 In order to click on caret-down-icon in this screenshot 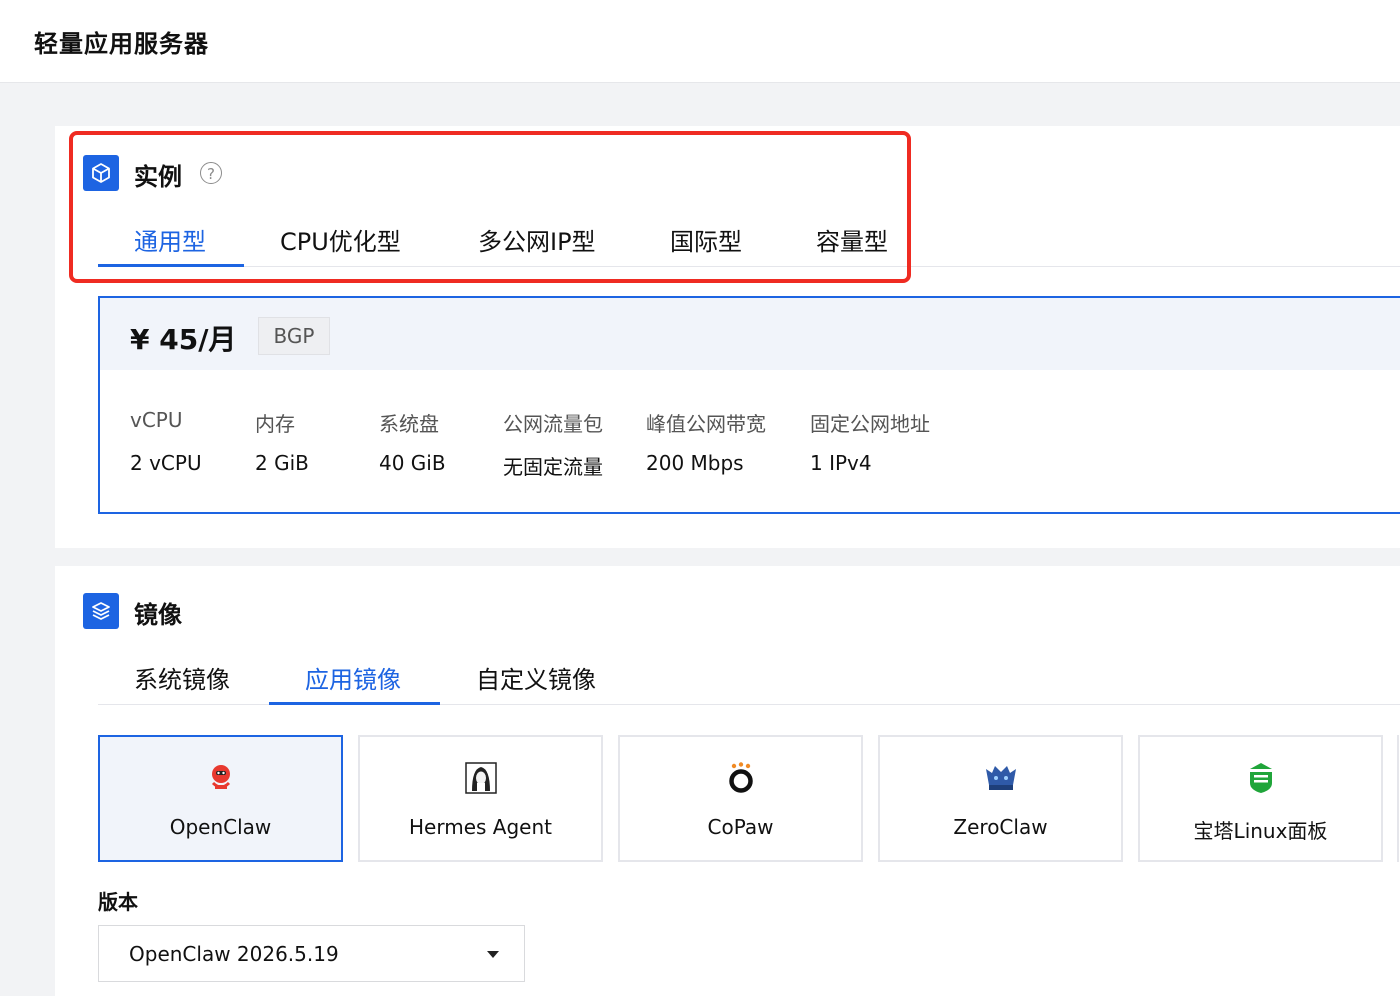, I will do `click(493, 954)`.